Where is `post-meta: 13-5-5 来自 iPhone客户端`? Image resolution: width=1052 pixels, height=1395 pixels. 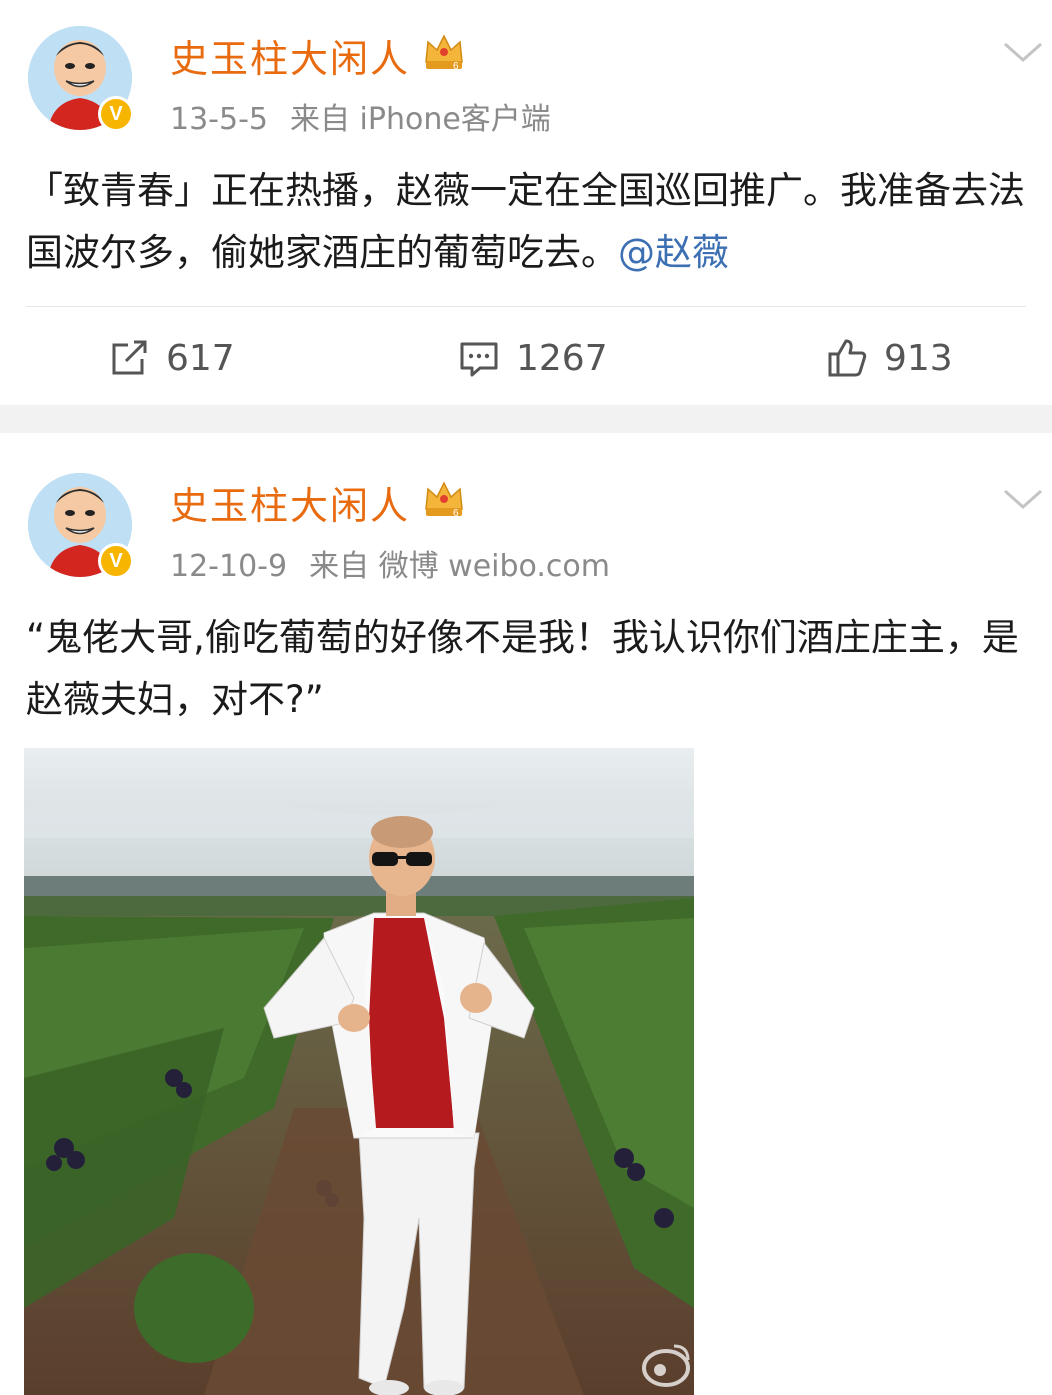 post-meta: 13-5-5 来自 iPhone客户端 is located at coordinates (360, 116).